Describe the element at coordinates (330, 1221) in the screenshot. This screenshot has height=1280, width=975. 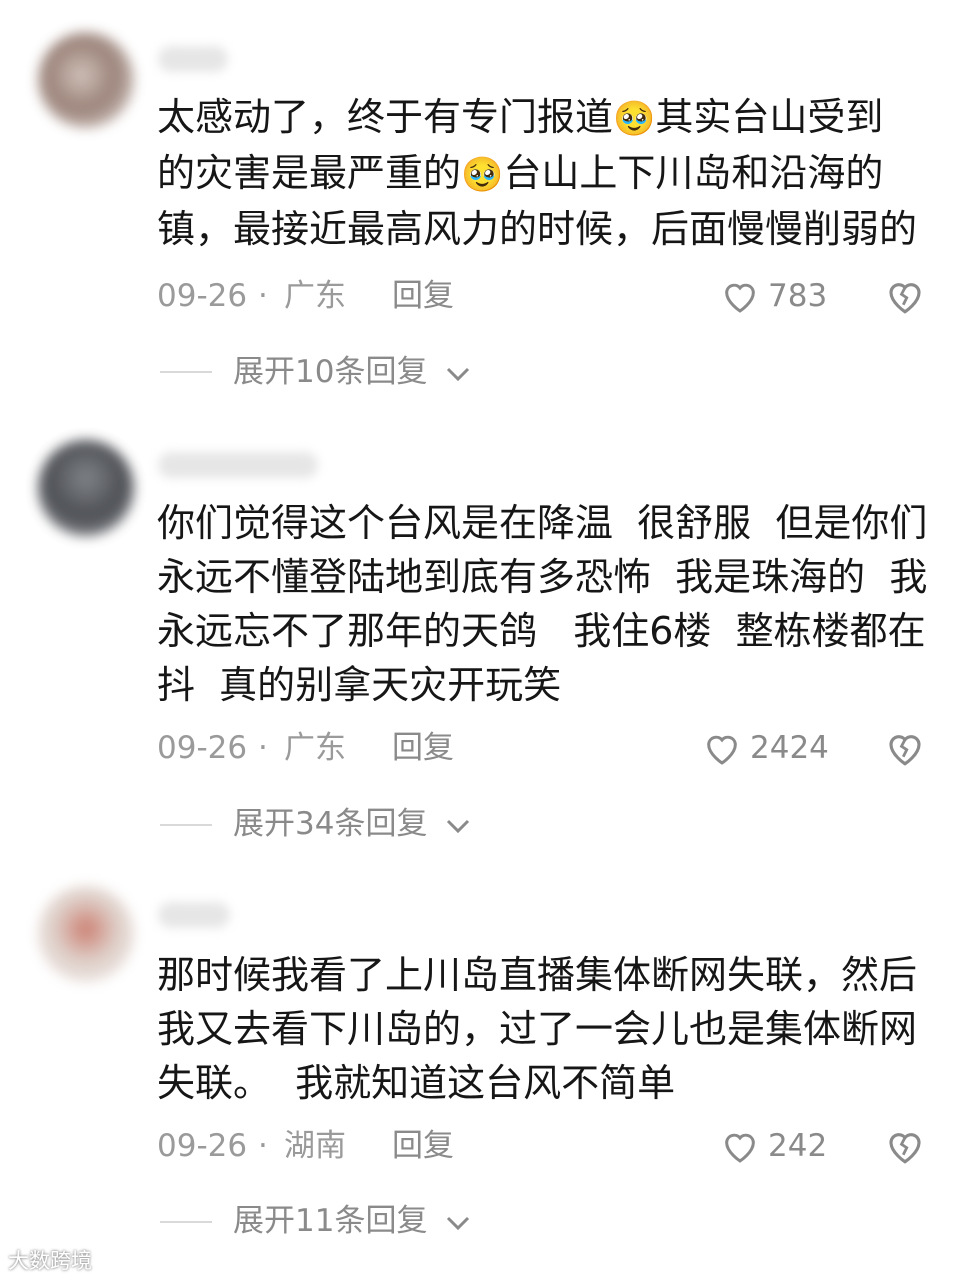
I see `expand-replies-button: 展开11条回复` at that location.